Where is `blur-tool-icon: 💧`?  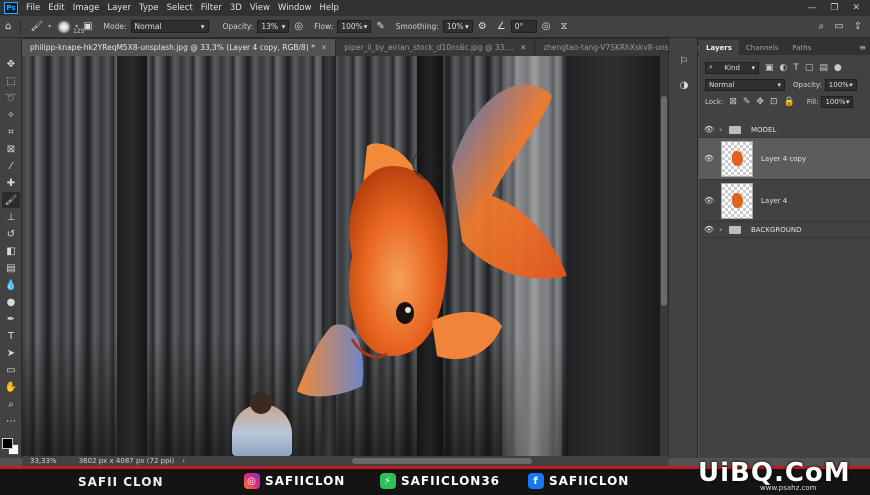
blur-tool-icon: 💧 is located at coordinates (11, 285).